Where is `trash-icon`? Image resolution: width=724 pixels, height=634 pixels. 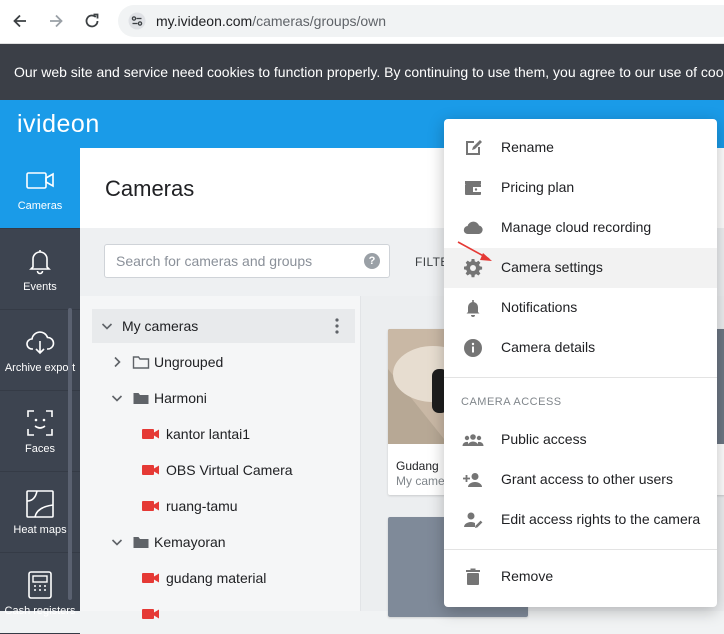
trash-icon is located at coordinates (473, 576).